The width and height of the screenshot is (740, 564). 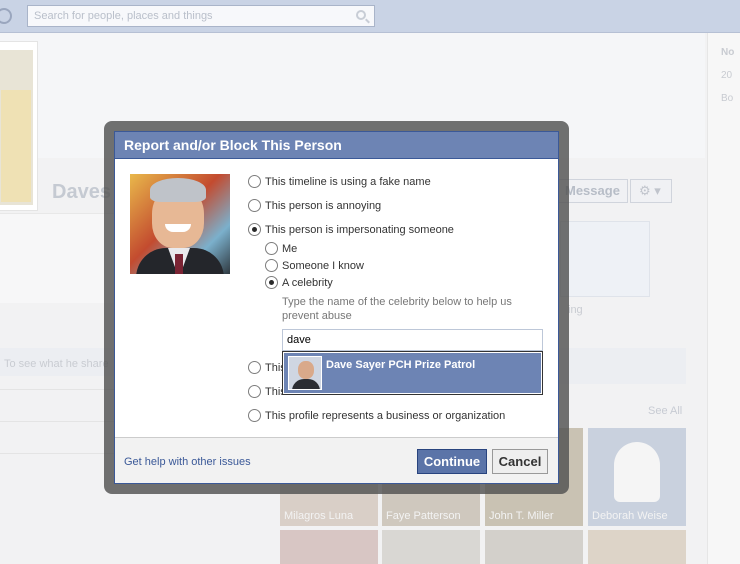 I want to click on option-celebrity: A celebrity, so click(x=299, y=282).